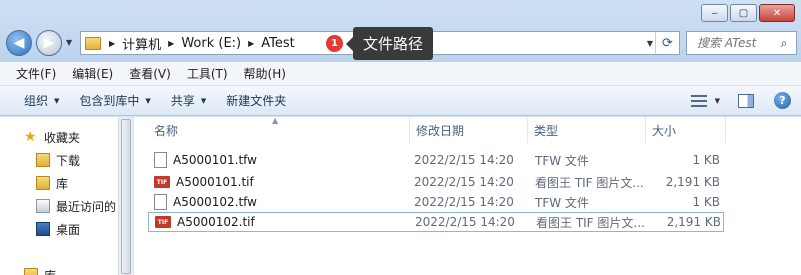 The width and height of the screenshot is (801, 275). I want to click on column-header-name: 名称, so click(279, 130).